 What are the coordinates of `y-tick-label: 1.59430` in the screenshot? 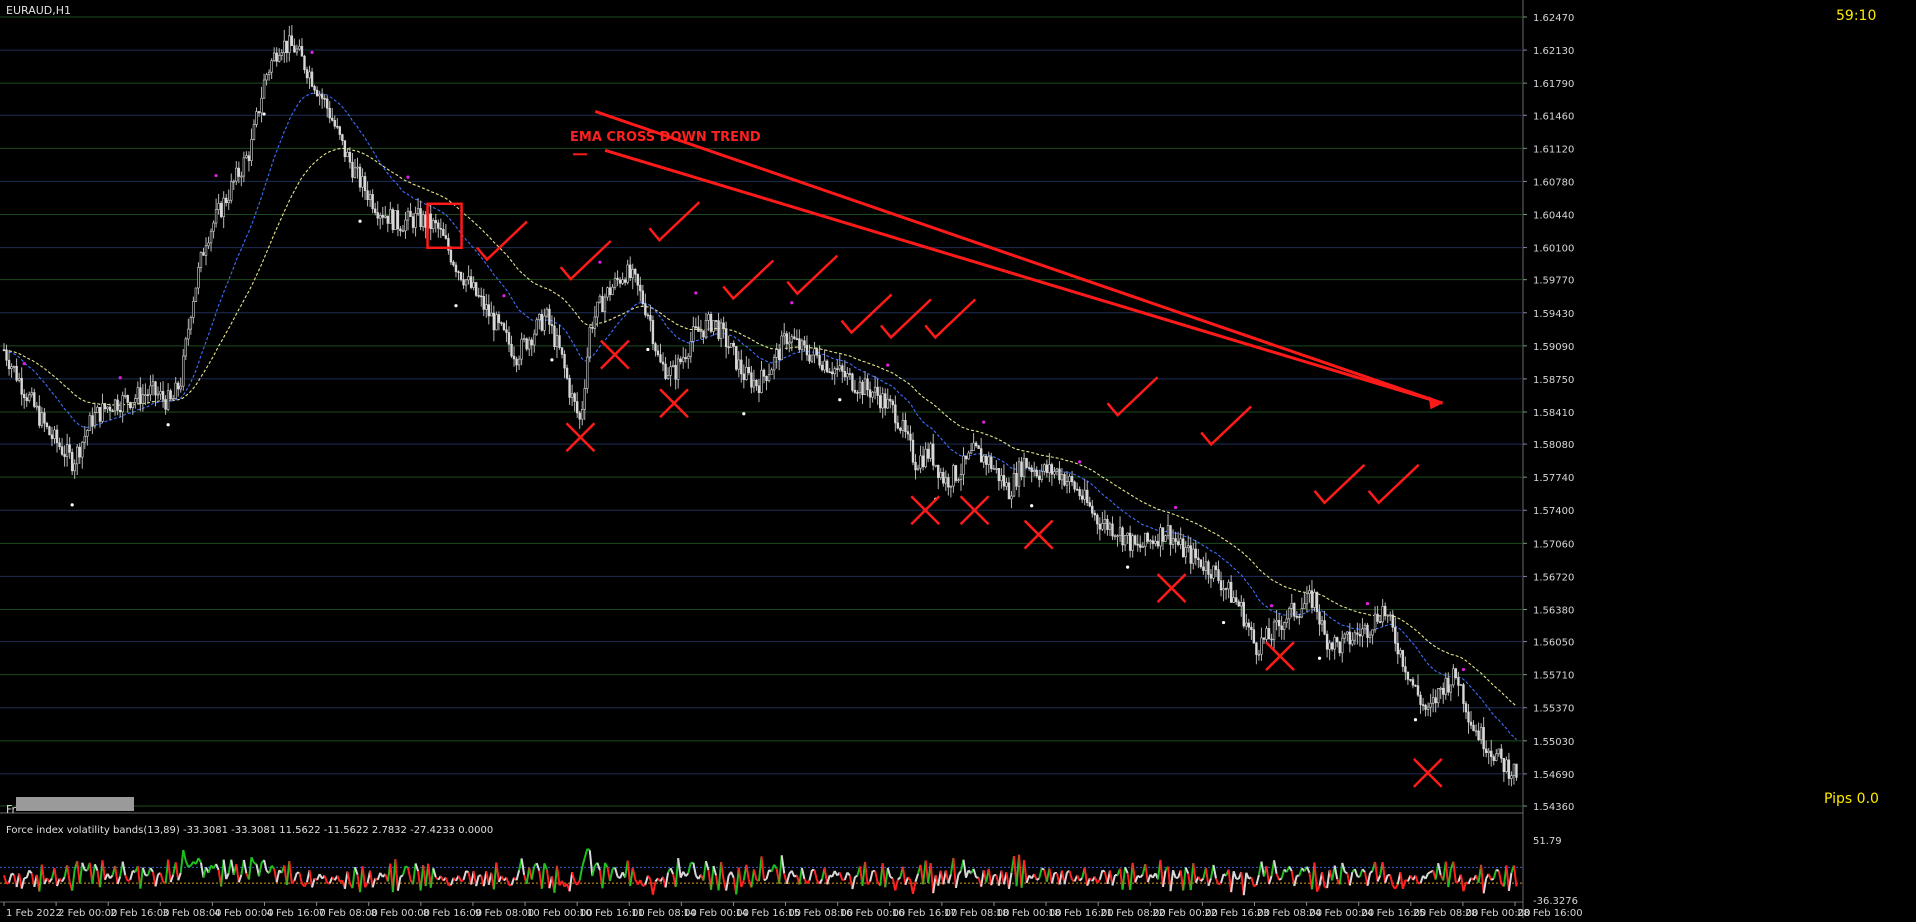 It's located at (1553, 314).